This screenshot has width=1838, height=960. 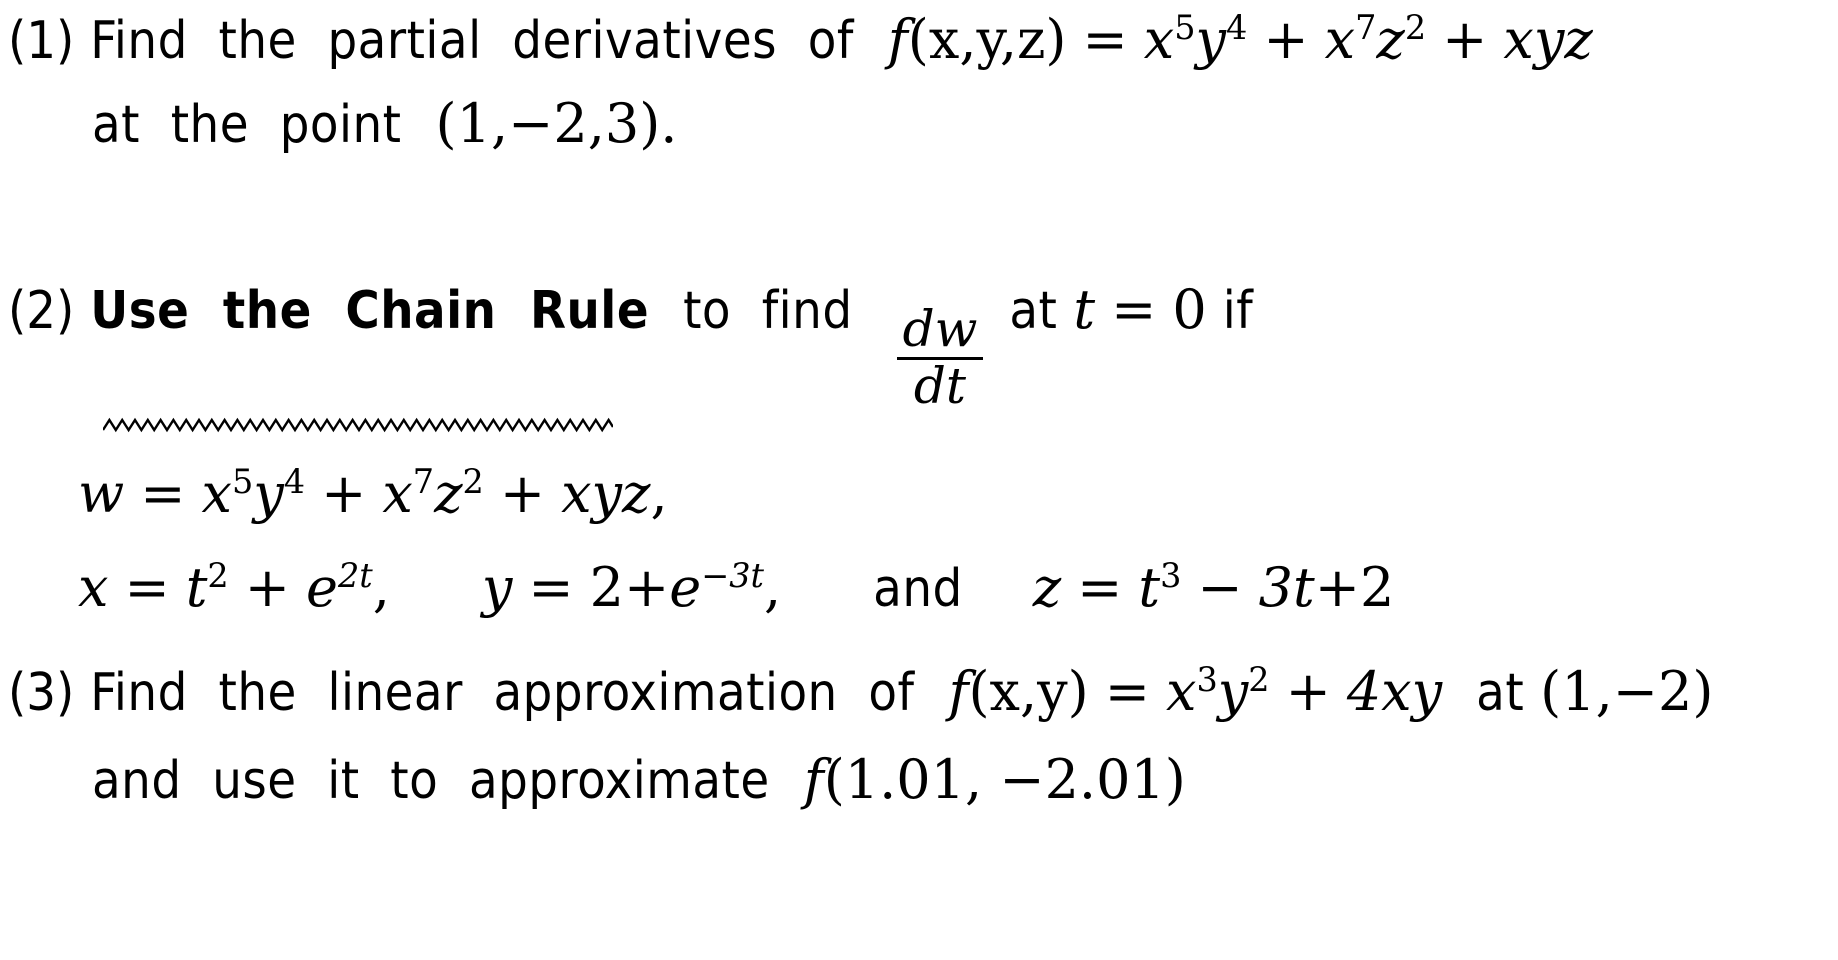 I want to click on problem-2-line-w: w = x5y4 + x7z2 + xyz,, so click(x=373, y=493).